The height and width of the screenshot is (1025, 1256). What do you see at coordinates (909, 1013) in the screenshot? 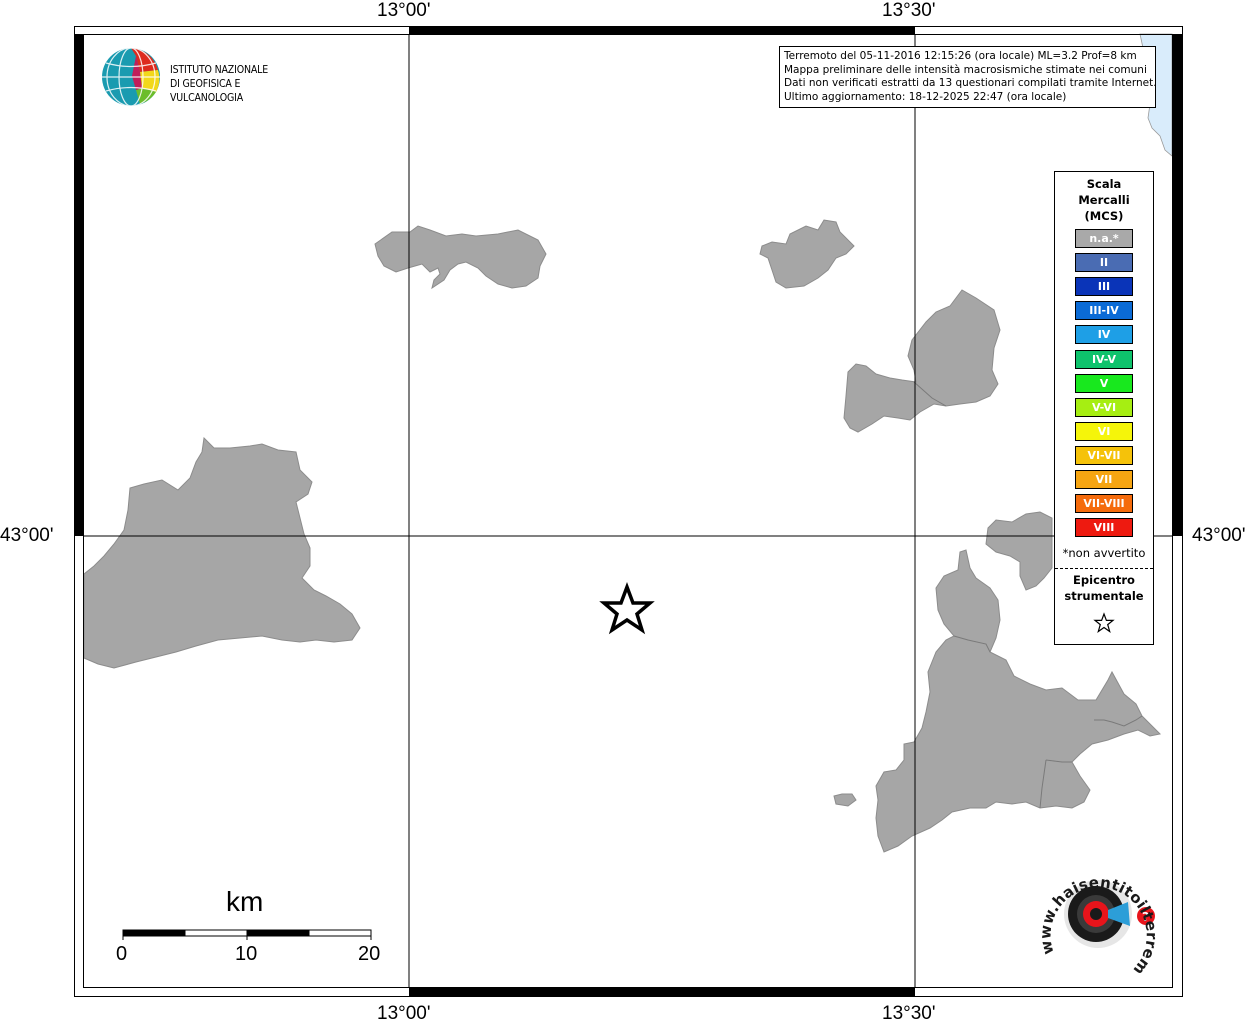
I see `lon-label-bottom-right: 13°30'` at bounding box center [909, 1013].